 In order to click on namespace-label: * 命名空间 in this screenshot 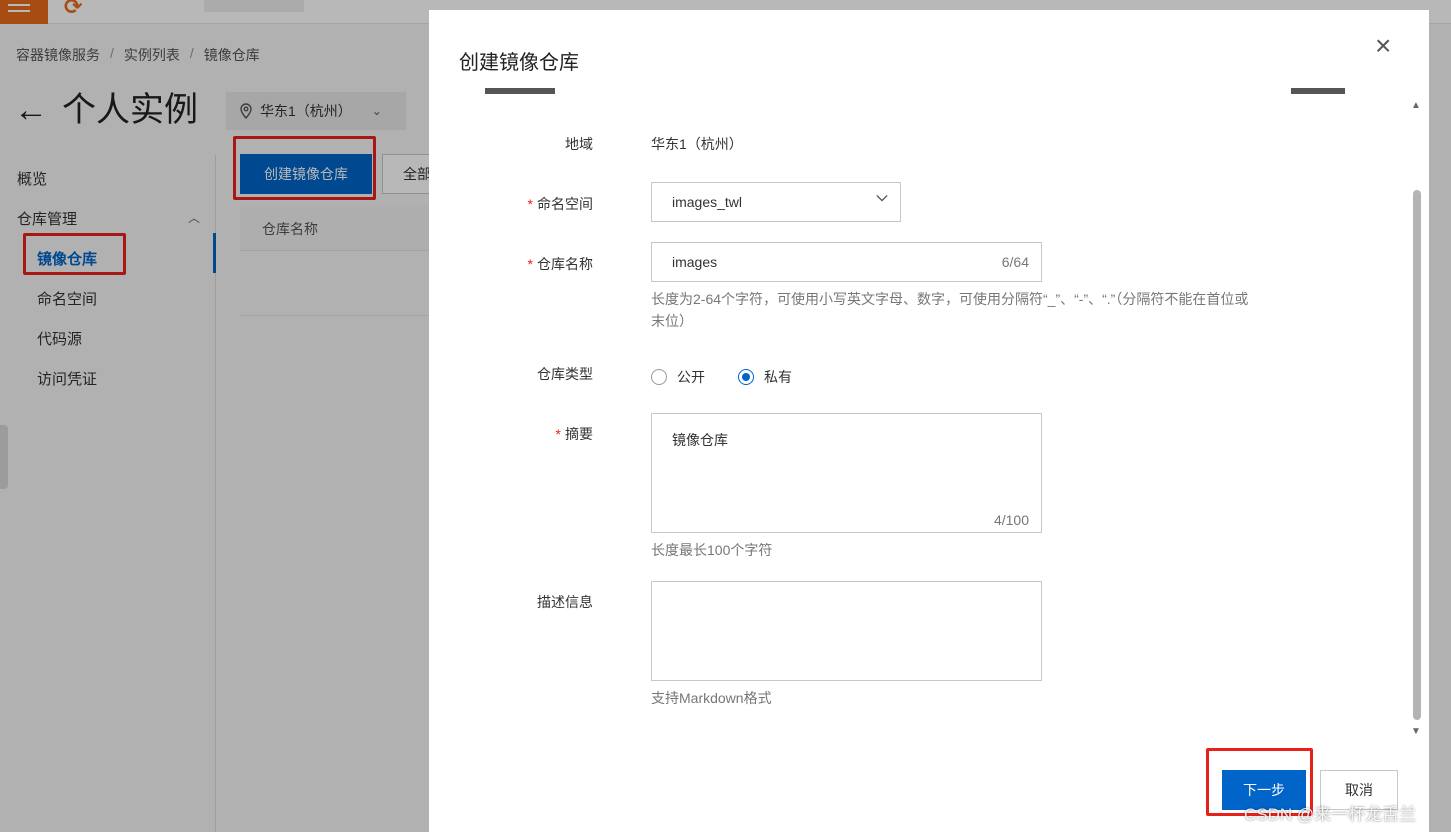, I will do `click(523, 204)`.